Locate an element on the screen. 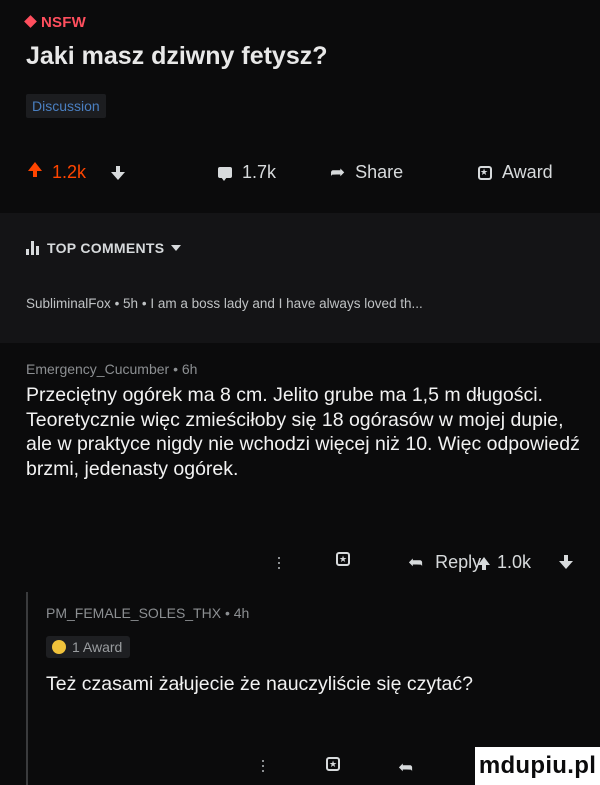  post-comments-button: 1.7k is located at coordinates (247, 172).